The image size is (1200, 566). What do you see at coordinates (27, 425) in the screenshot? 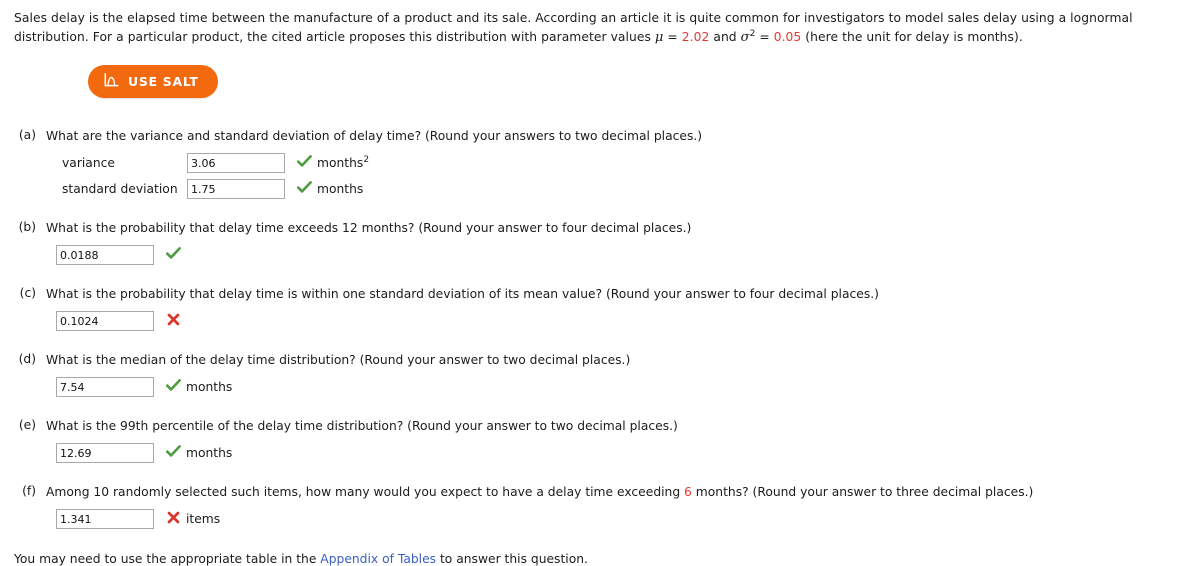
I see `question-e-label: (e)` at bounding box center [27, 425].